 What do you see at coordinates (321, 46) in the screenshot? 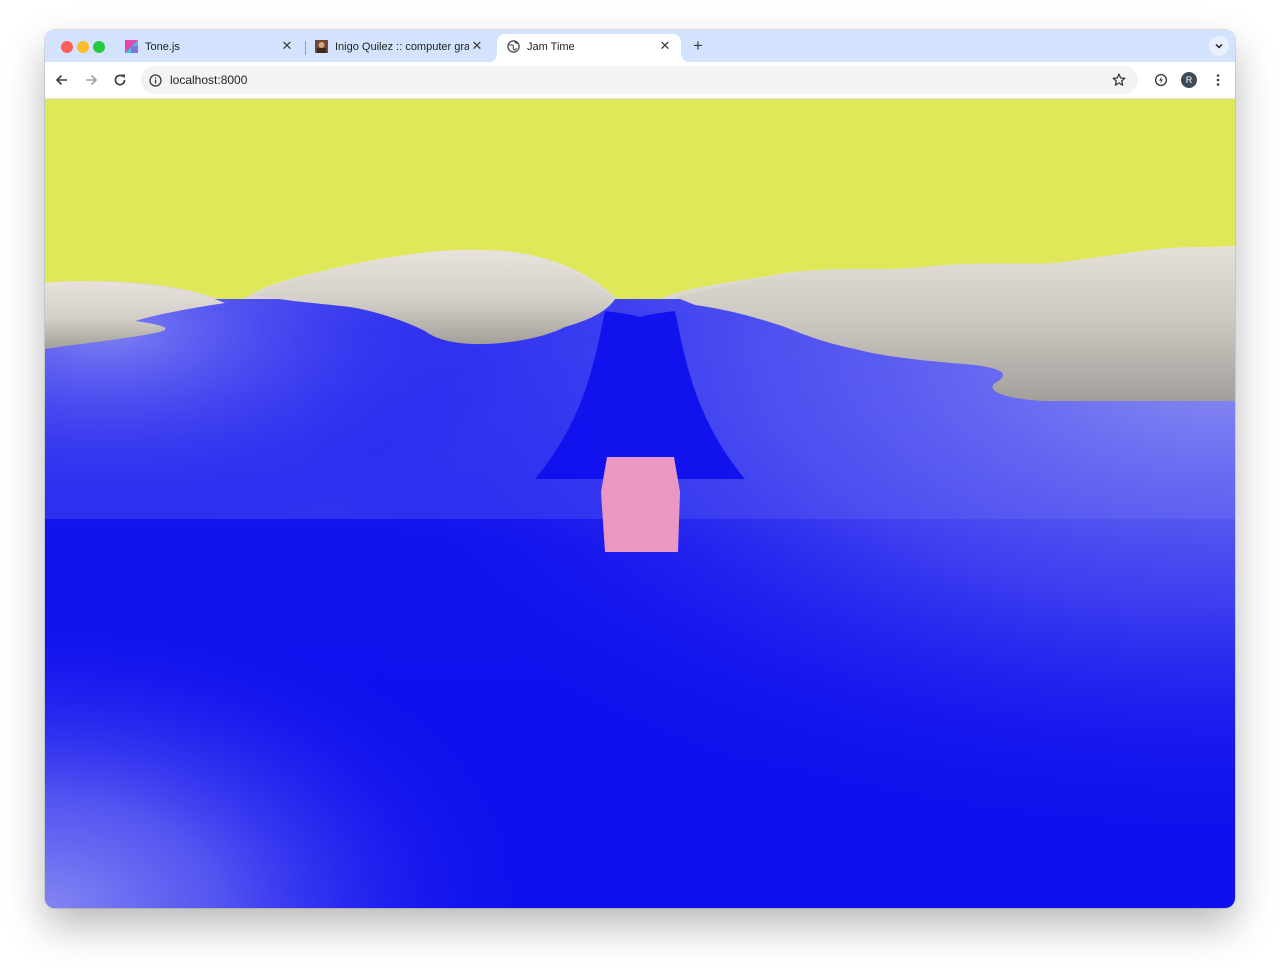
I see `iq-avatar-favicon` at bounding box center [321, 46].